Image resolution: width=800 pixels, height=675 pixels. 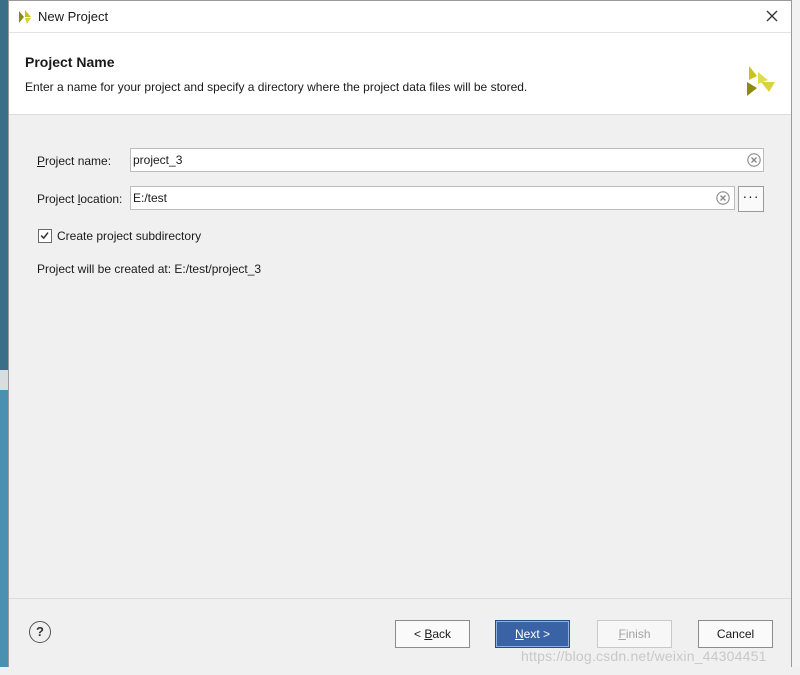 I want to click on cancel-button: Cancel, so click(x=735, y=634).